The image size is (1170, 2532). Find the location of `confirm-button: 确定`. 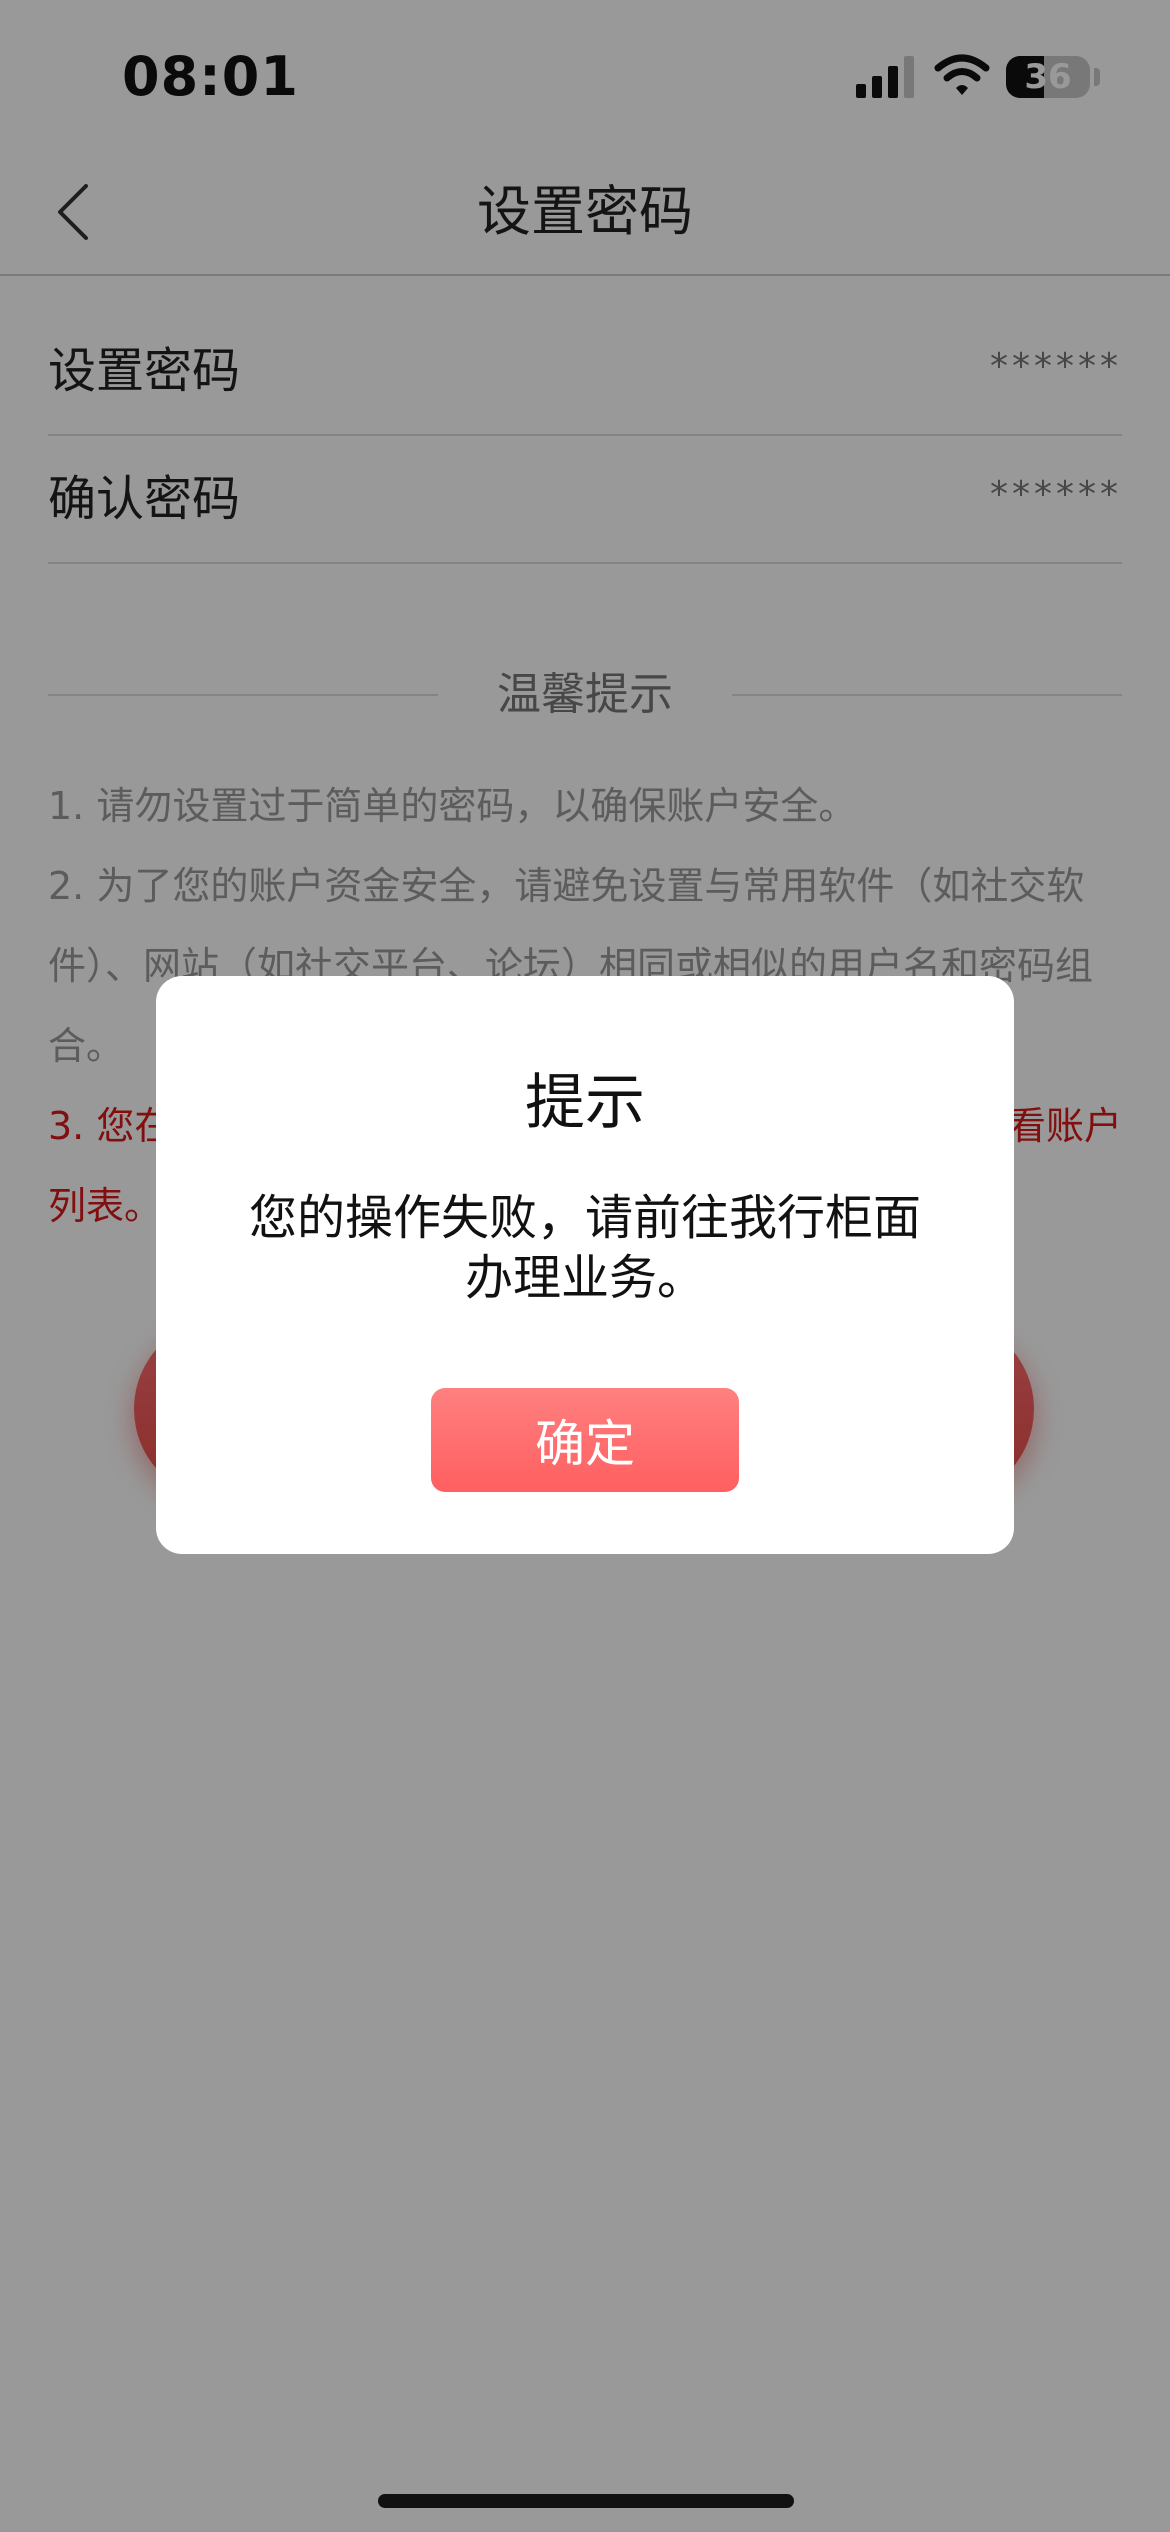

confirm-button: 确定 is located at coordinates (585, 1440).